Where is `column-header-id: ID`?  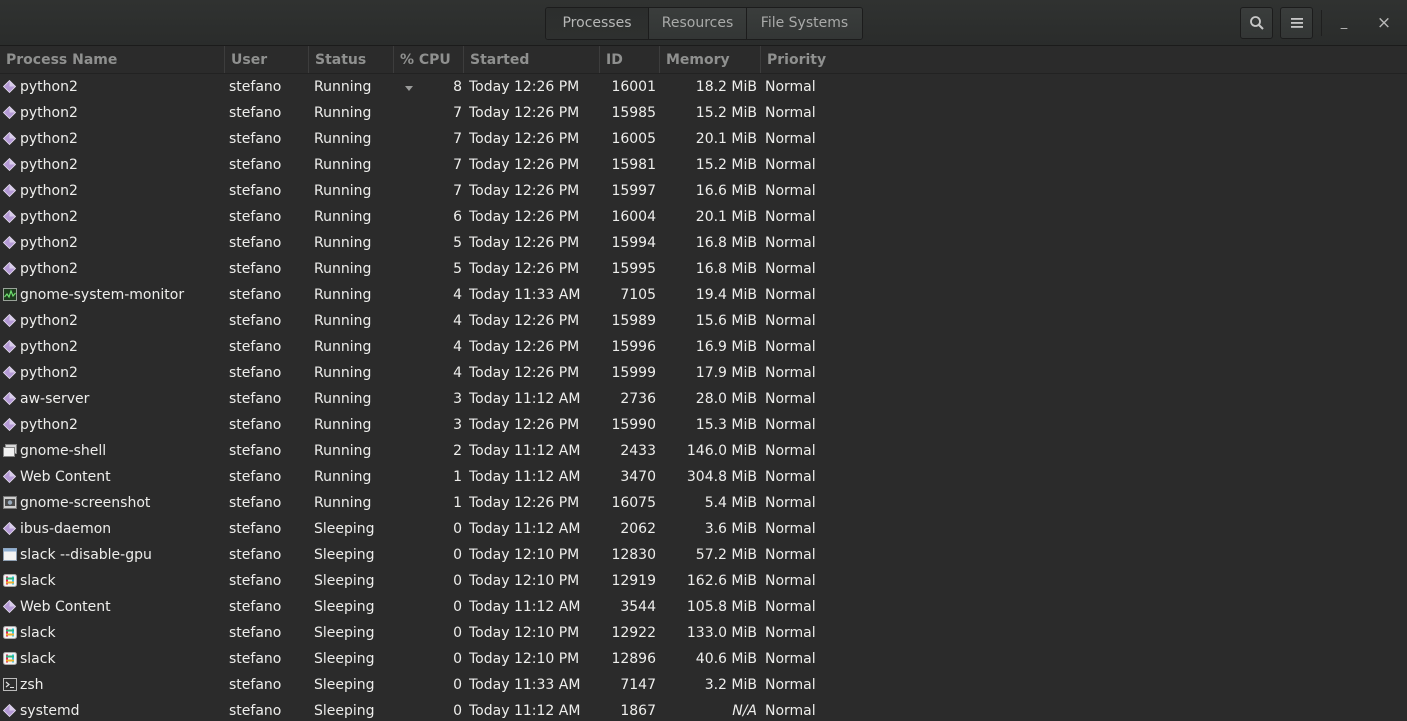
column-header-id: ID is located at coordinates (630, 59).